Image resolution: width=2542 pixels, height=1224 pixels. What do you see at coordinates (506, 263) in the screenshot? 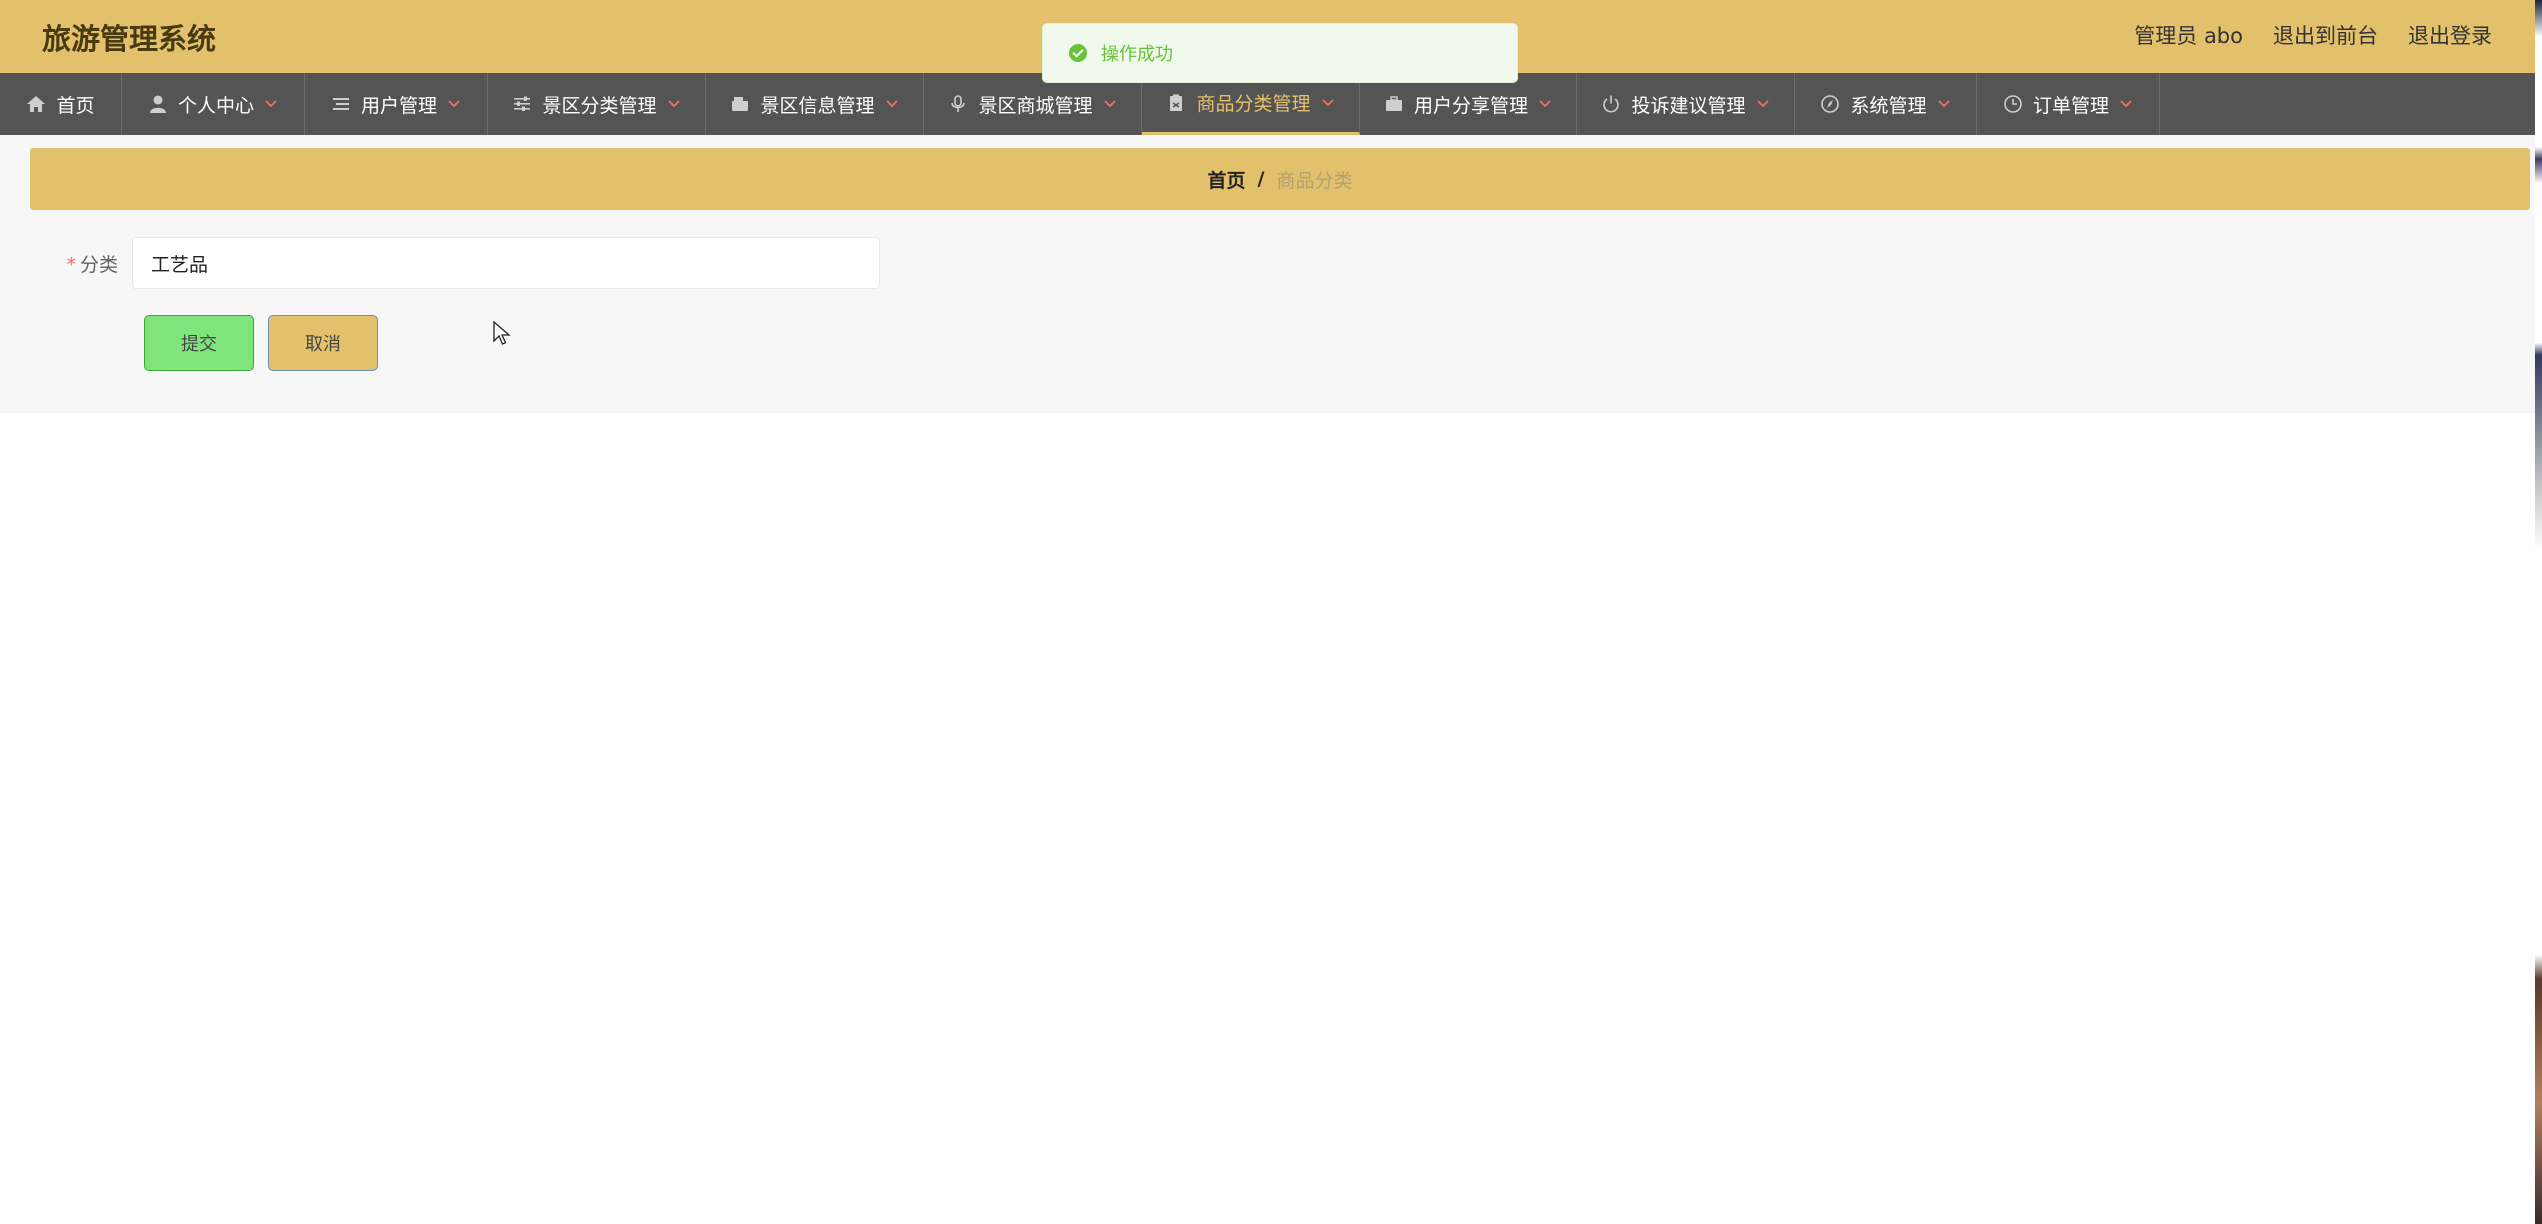
I see `category-input: 工艺品` at bounding box center [506, 263].